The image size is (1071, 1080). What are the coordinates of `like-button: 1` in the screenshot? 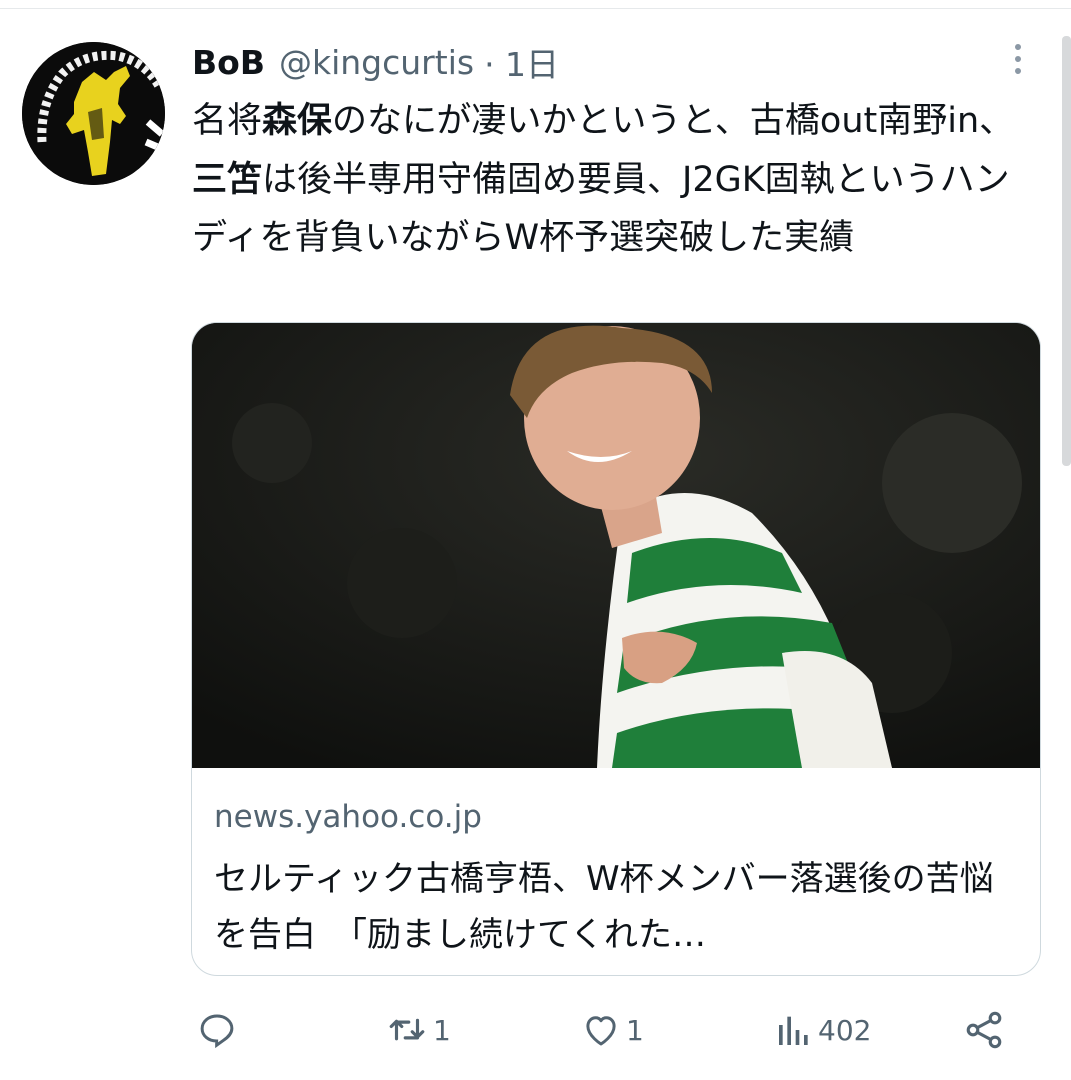 It's located at (612, 1030).